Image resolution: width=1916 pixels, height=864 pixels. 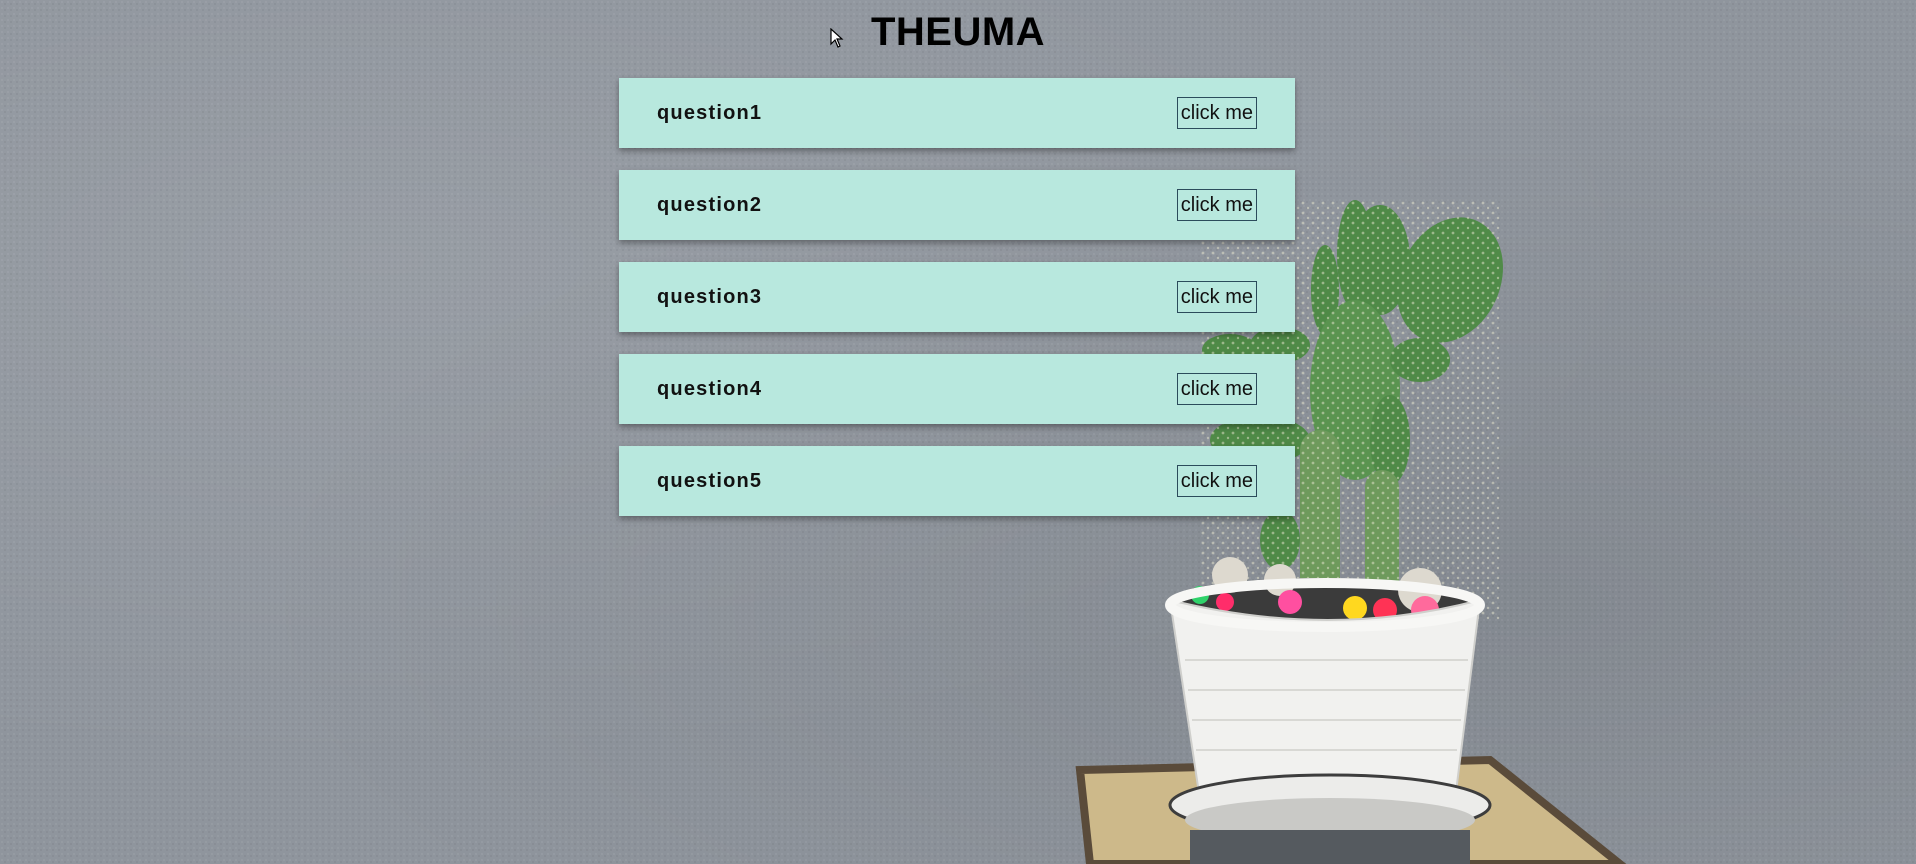 What do you see at coordinates (837, 38) in the screenshot?
I see `mouse-cursor-icon` at bounding box center [837, 38].